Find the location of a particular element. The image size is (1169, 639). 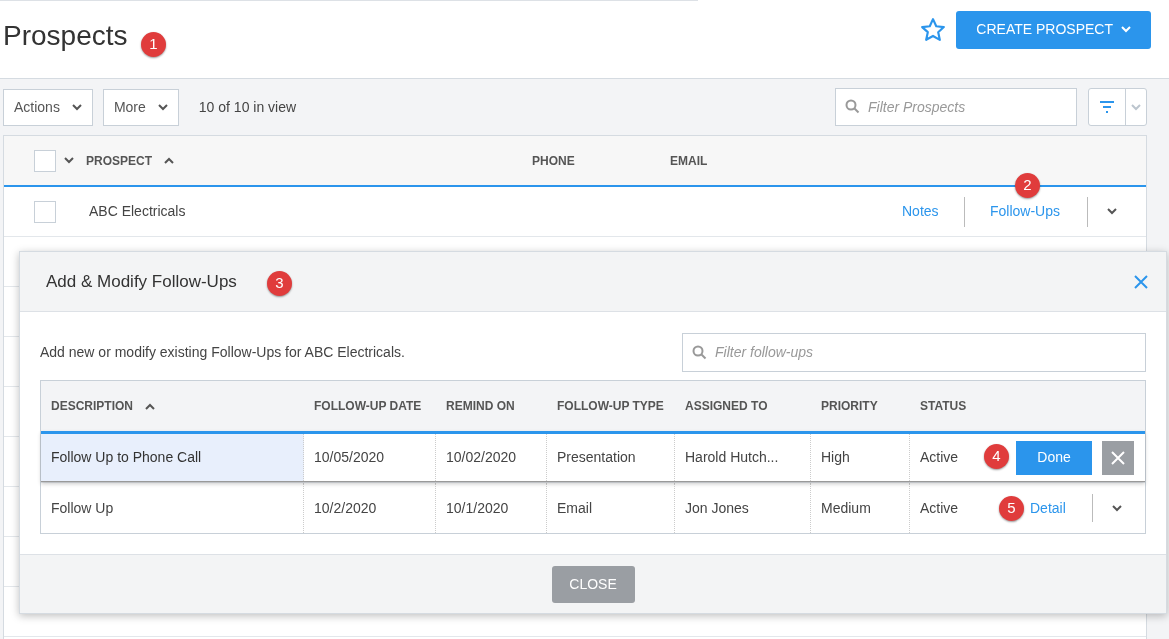

filter-icon is located at coordinates (1107, 107).